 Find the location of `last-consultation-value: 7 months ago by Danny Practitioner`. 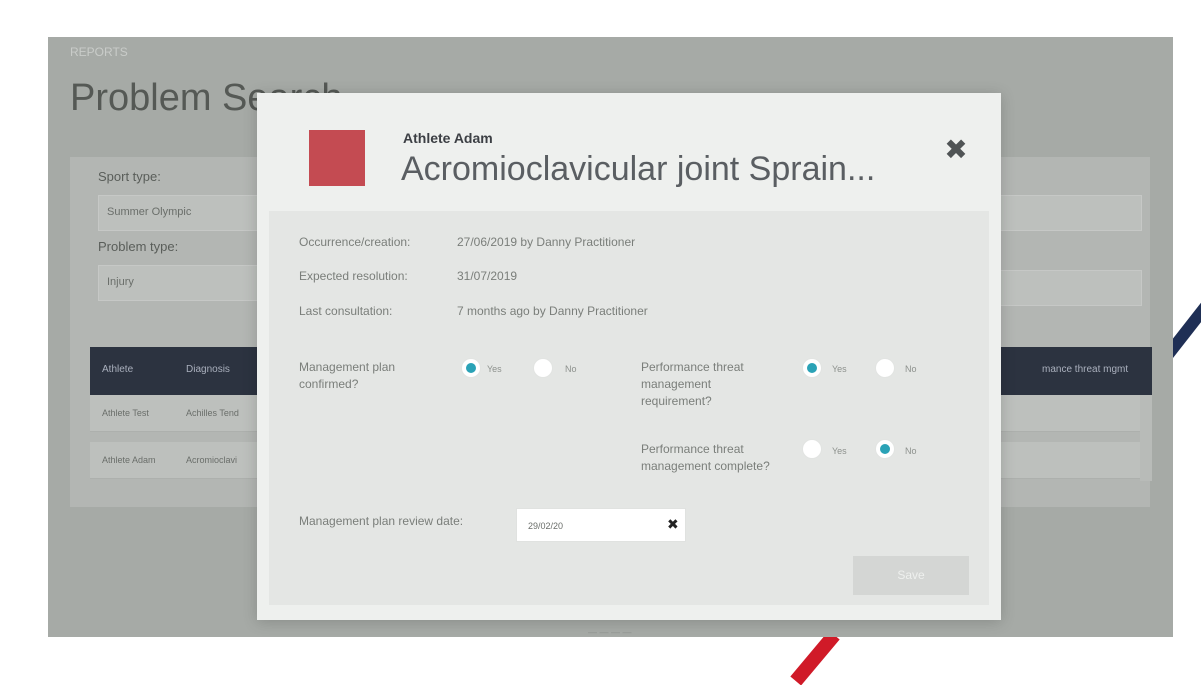

last-consultation-value: 7 months ago by Danny Practitioner is located at coordinates (552, 311).